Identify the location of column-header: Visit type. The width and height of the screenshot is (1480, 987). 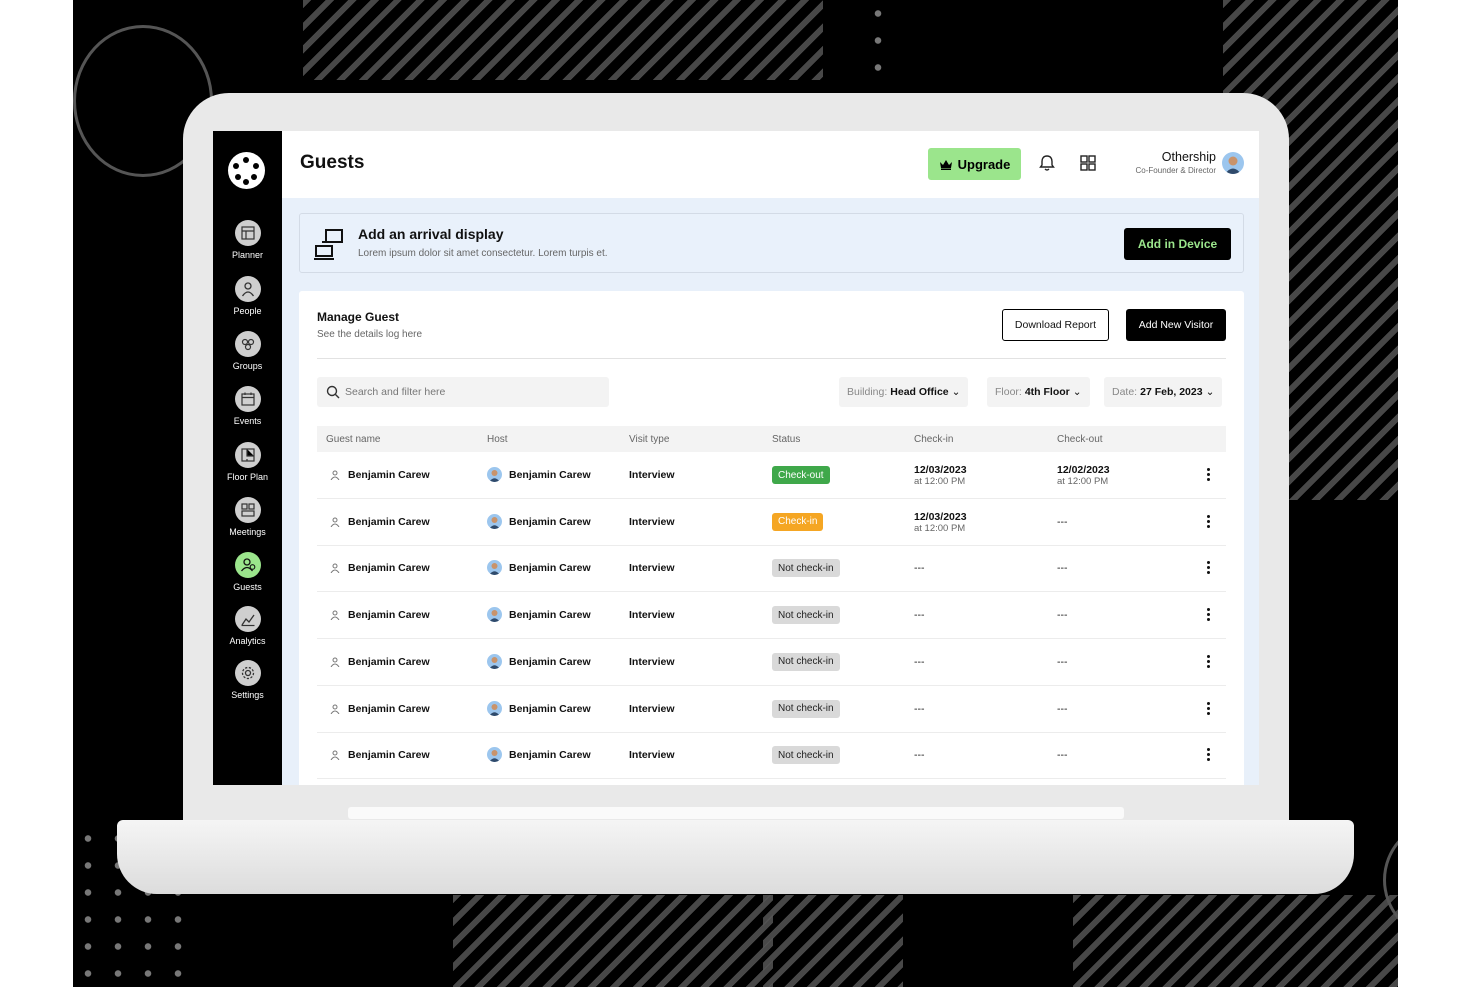
(649, 439).